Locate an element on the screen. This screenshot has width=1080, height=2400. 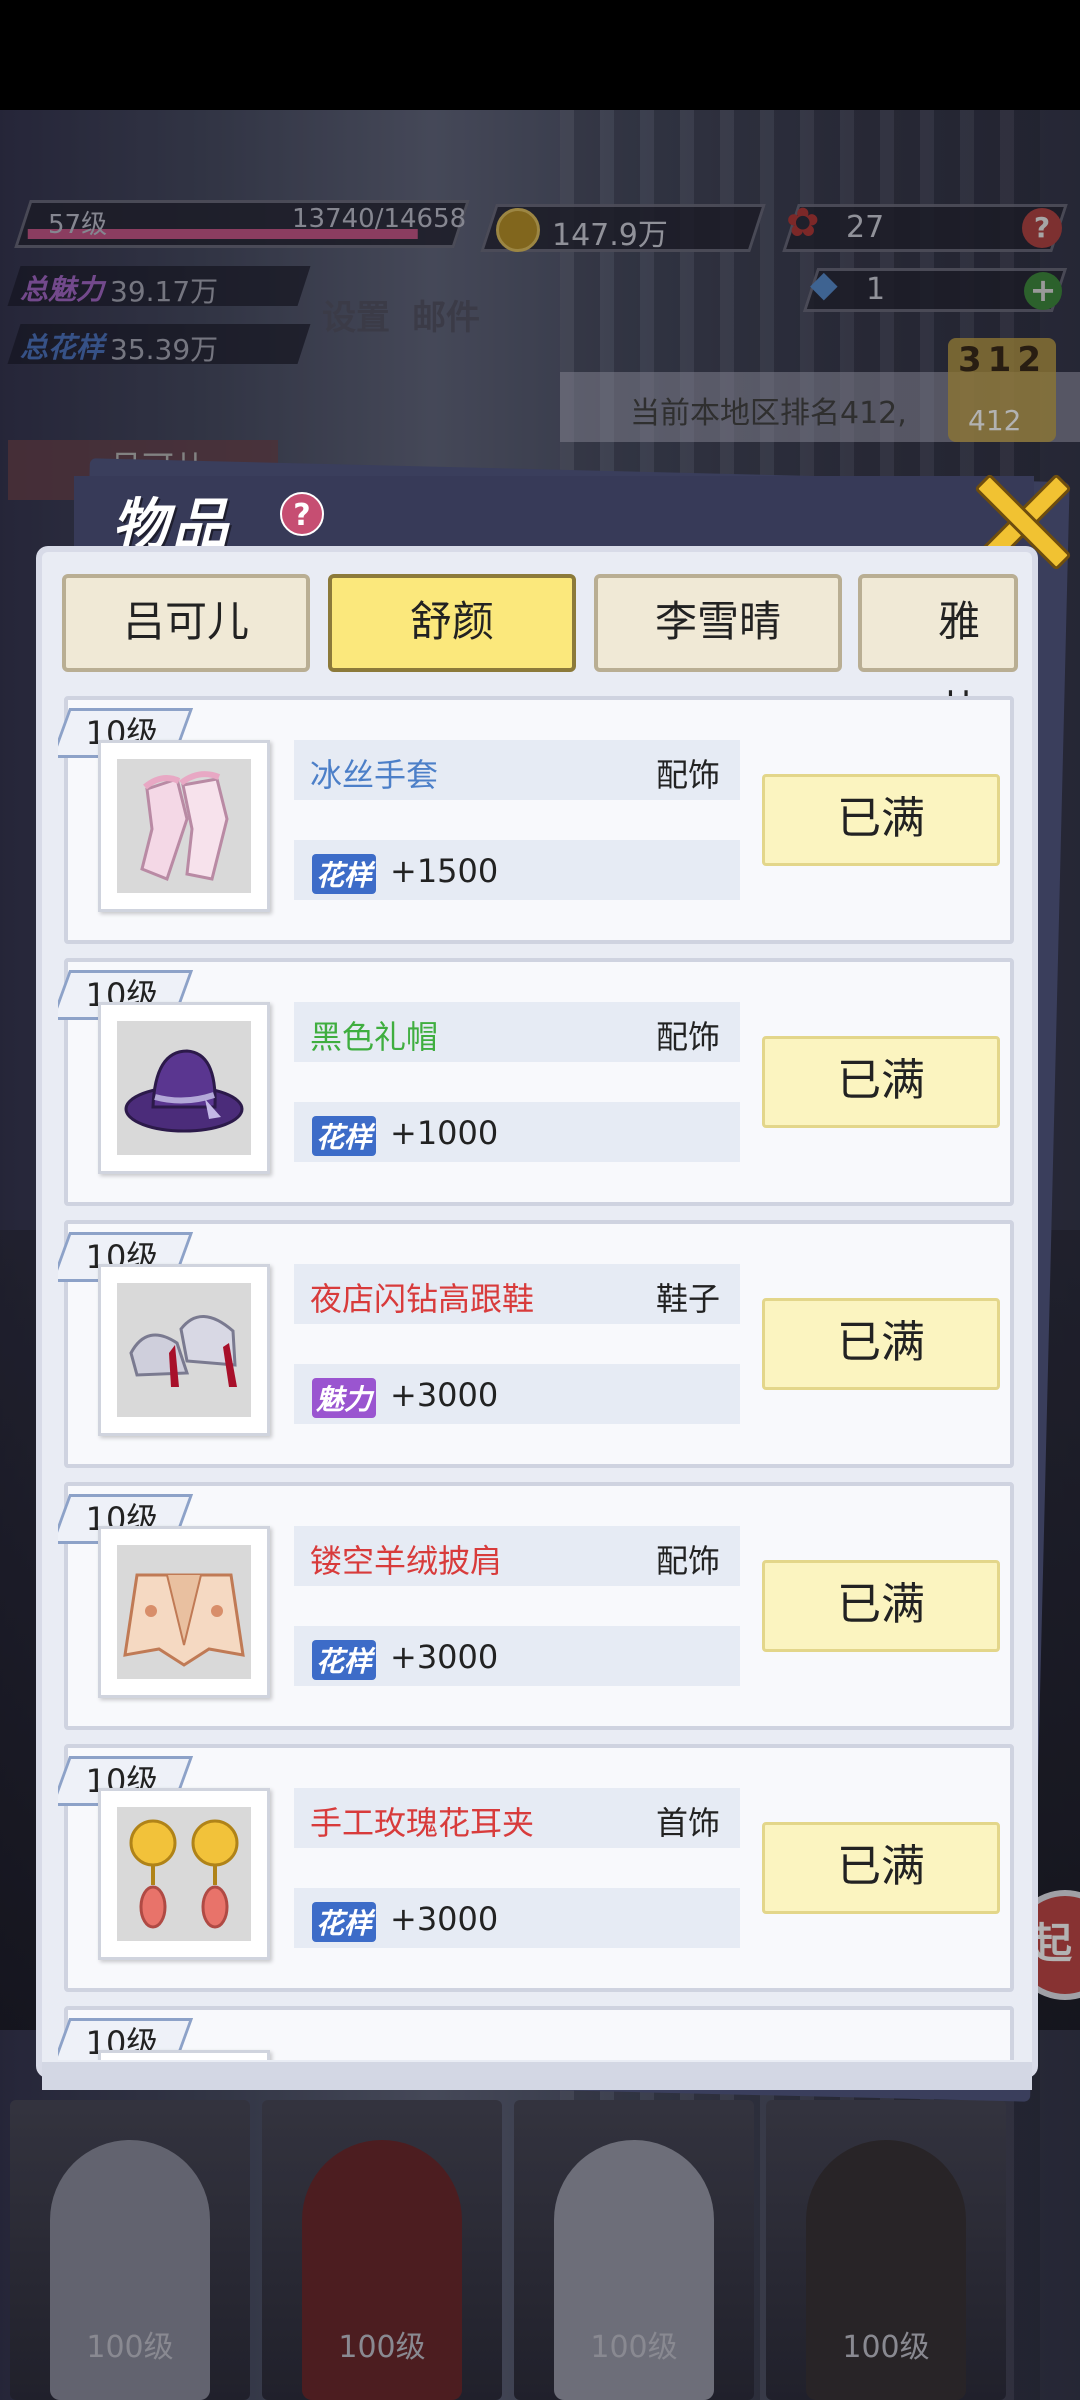
item-attr-row: 花样 +1000 is located at coordinates (517, 1132).